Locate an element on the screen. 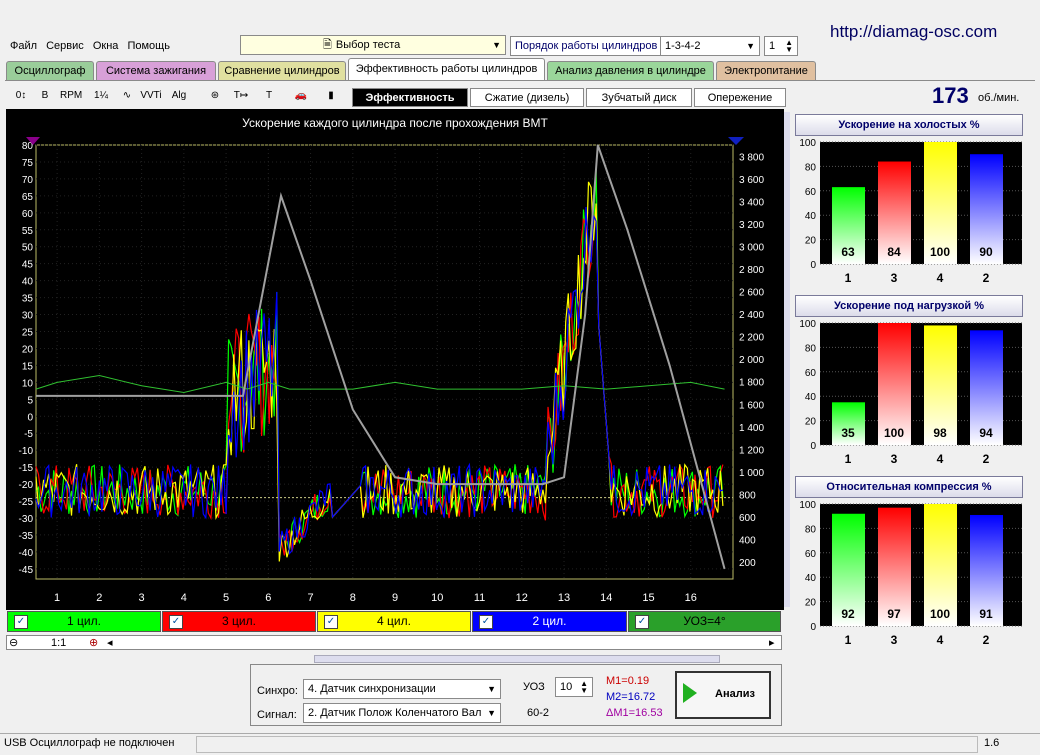  legend-label: УОЗ=4° is located at coordinates (704, 621).